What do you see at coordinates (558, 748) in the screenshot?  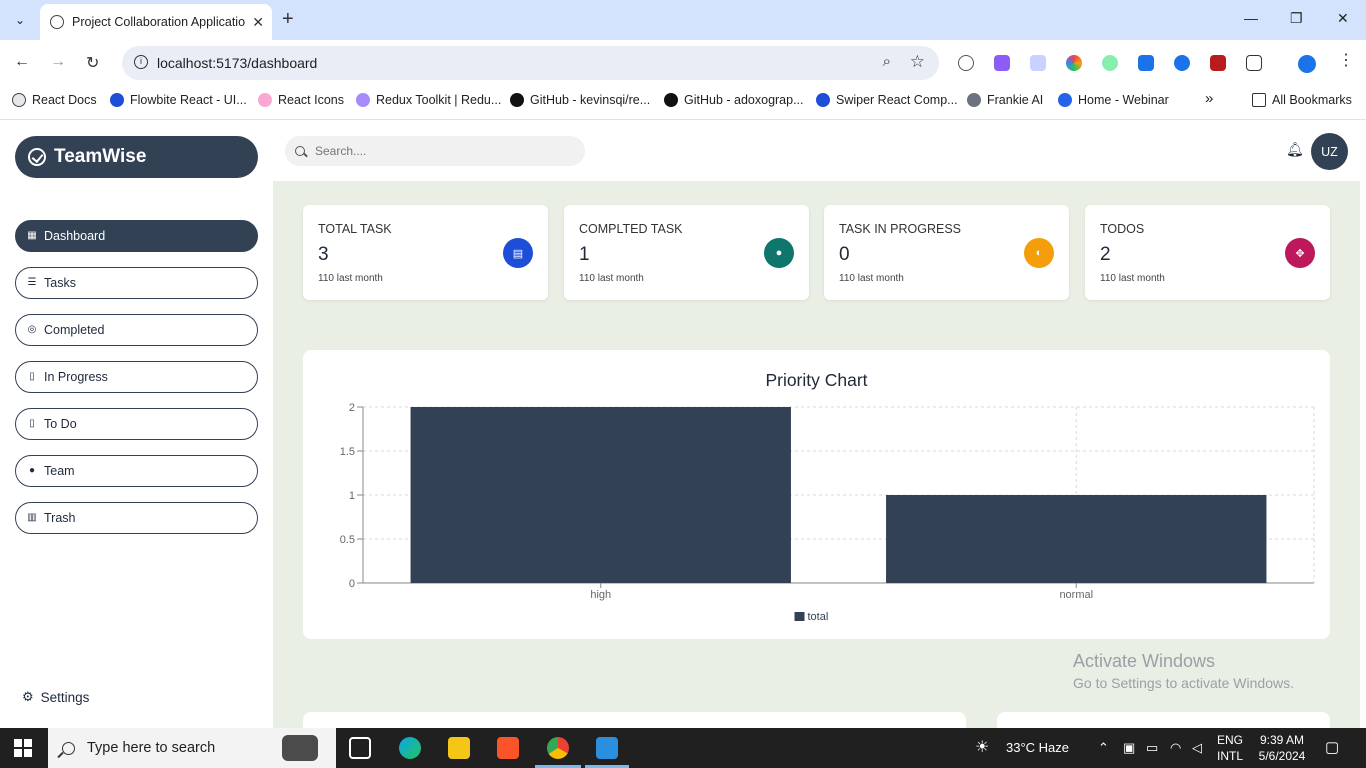 I see `chrome-icon` at bounding box center [558, 748].